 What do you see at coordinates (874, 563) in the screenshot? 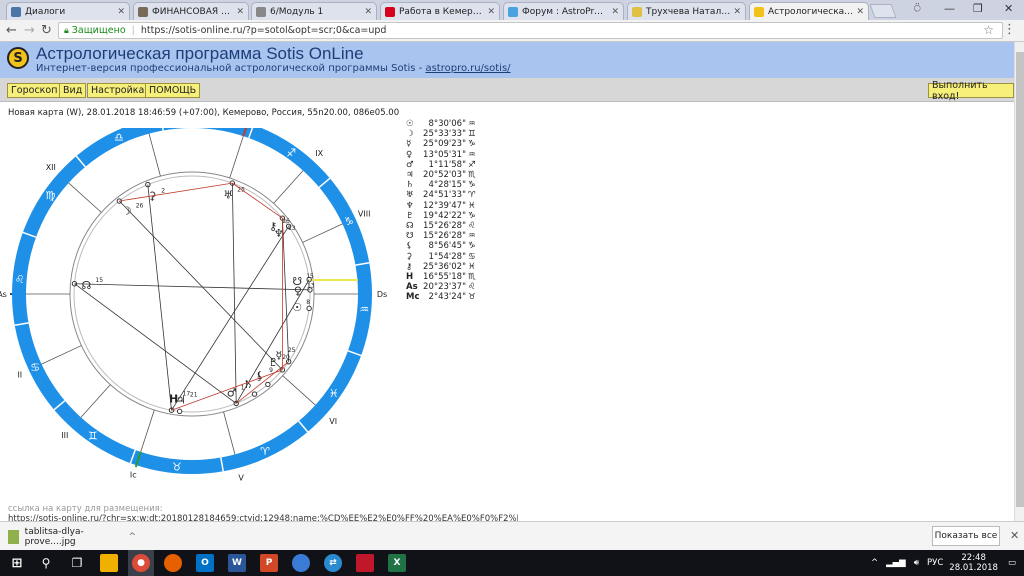
I see `tray-chevron-icon: ^` at bounding box center [874, 563].